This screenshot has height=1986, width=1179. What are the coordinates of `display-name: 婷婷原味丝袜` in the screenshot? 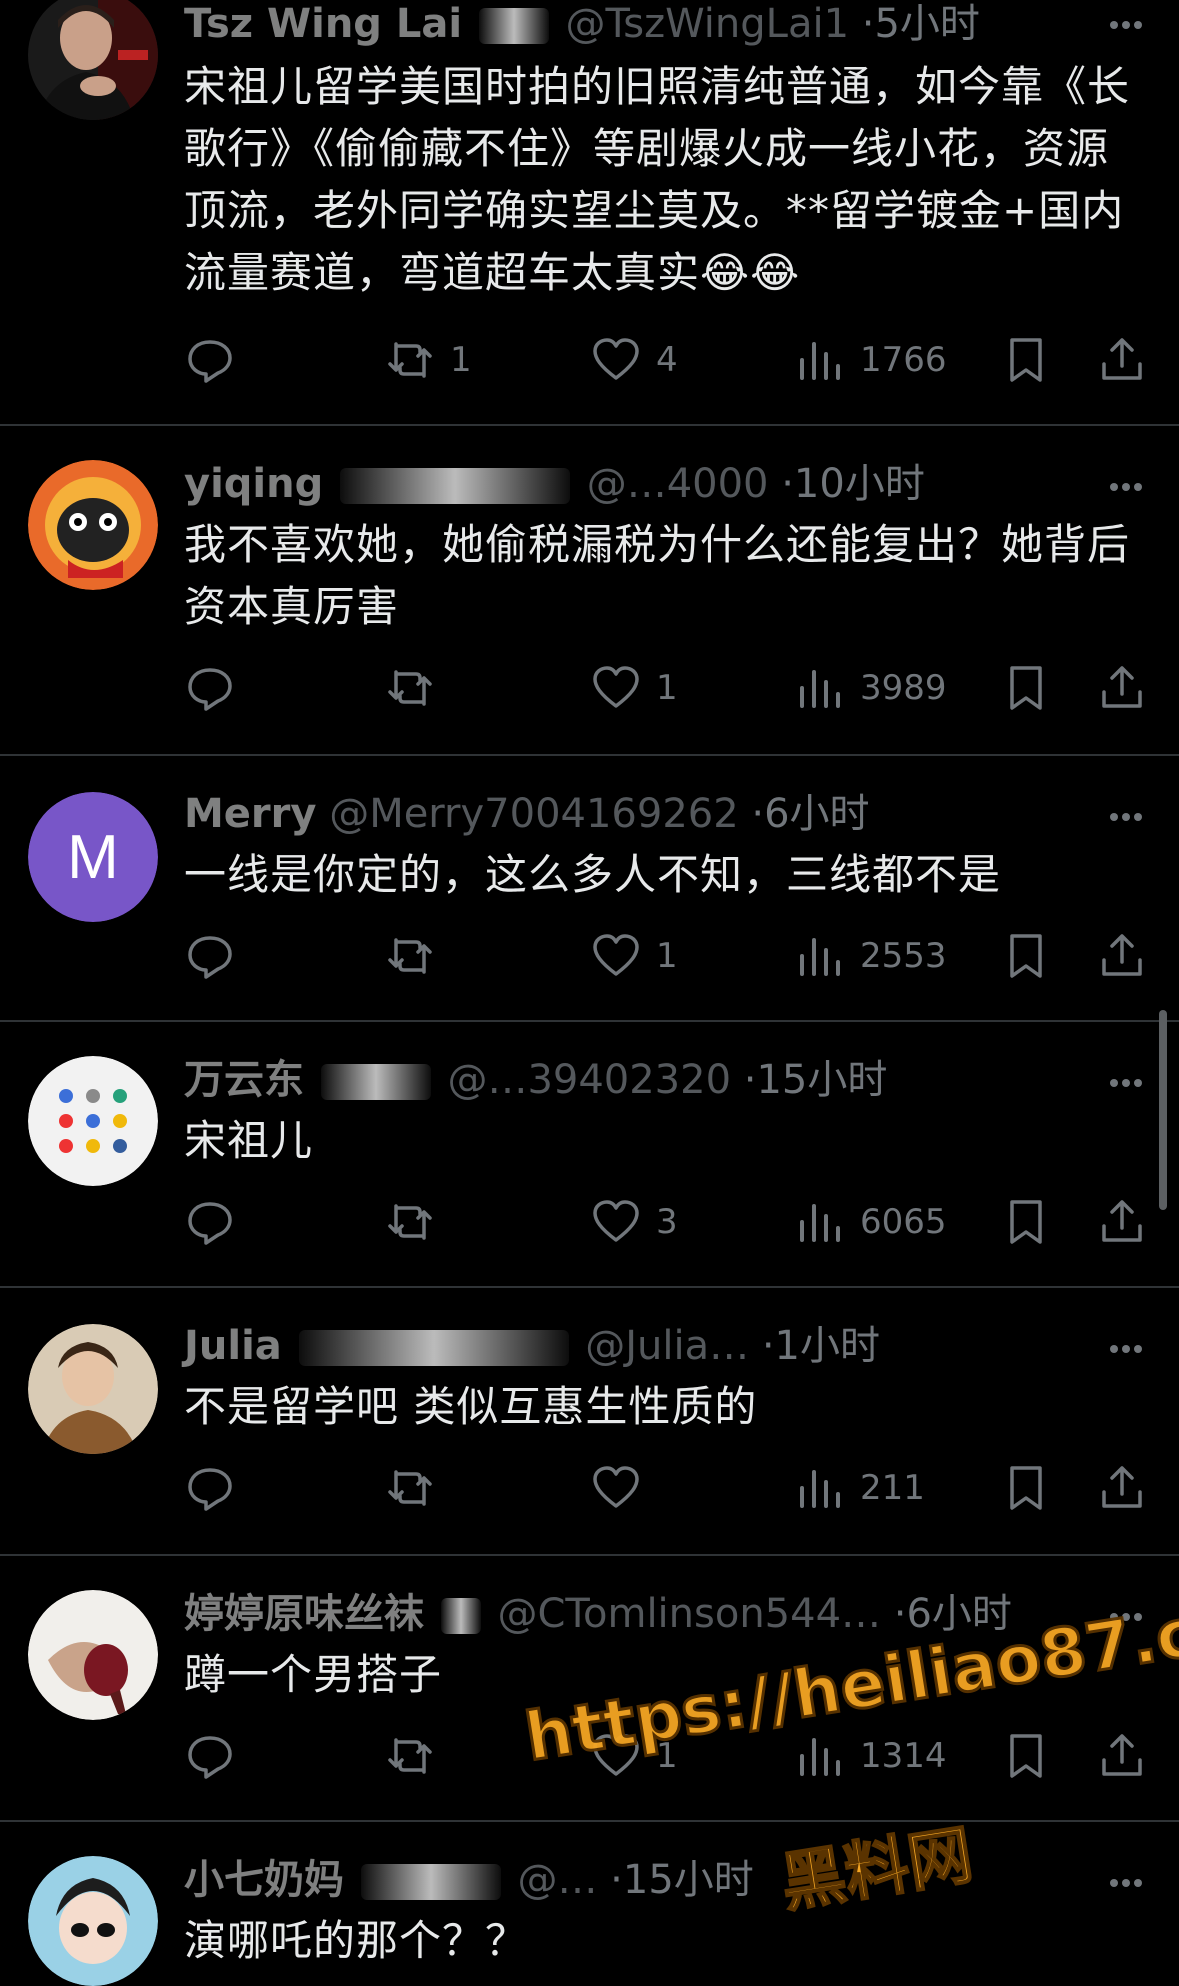 It's located at (304, 1614).